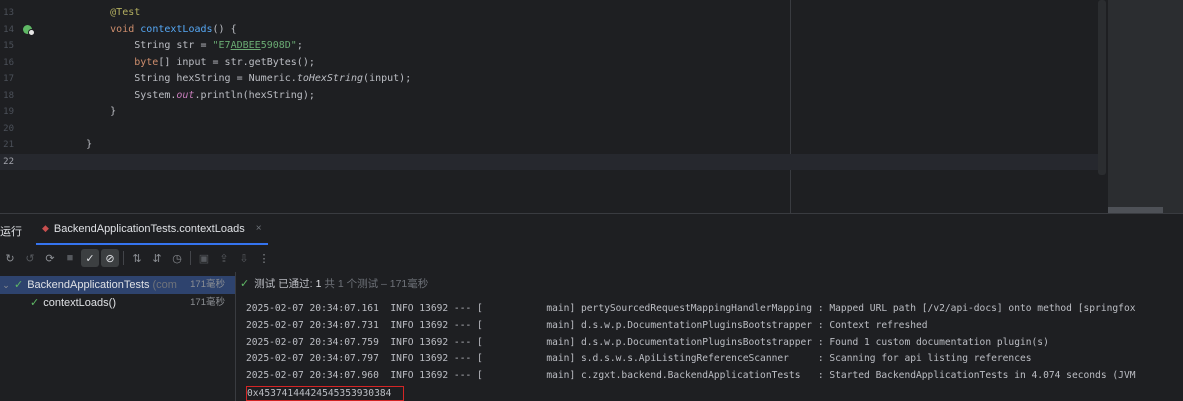 The image size is (1183, 401). I want to click on code-text: byte[] input = str.getBytes();, so click(188, 63).